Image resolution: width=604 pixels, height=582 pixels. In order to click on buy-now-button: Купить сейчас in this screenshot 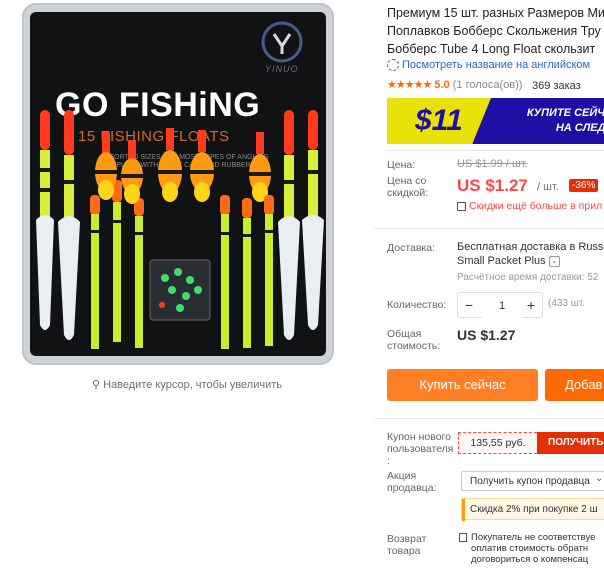, I will do `click(462, 385)`.